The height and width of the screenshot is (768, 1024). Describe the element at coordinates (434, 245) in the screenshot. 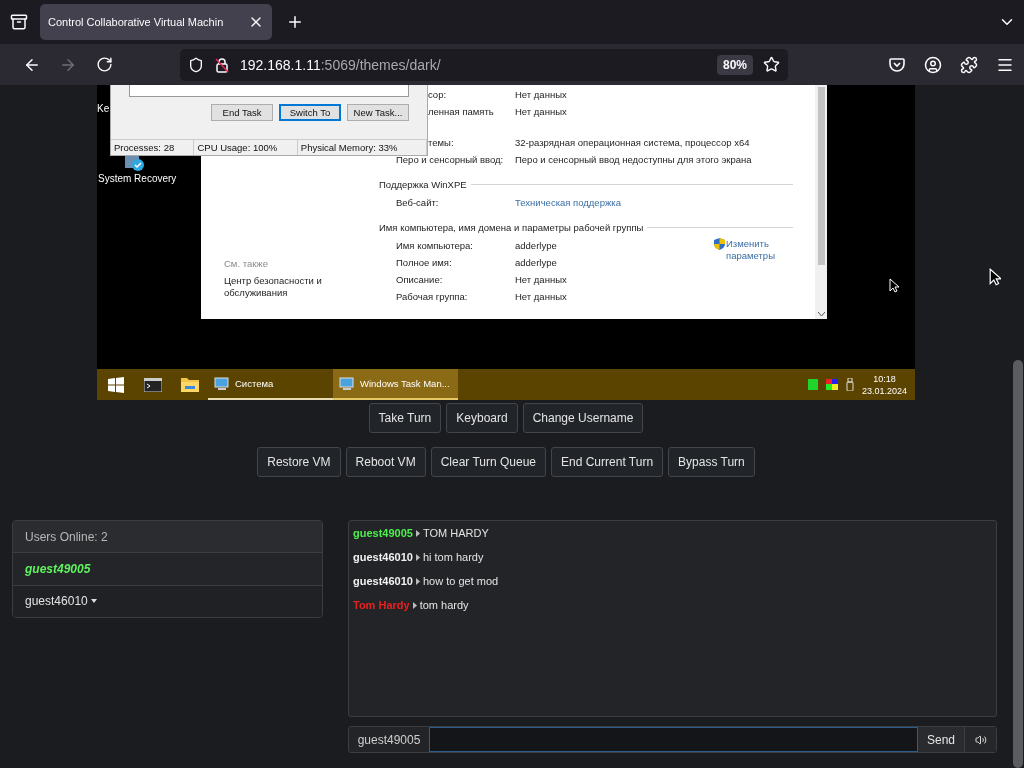

I see `property-label: Имя компьютера:` at that location.